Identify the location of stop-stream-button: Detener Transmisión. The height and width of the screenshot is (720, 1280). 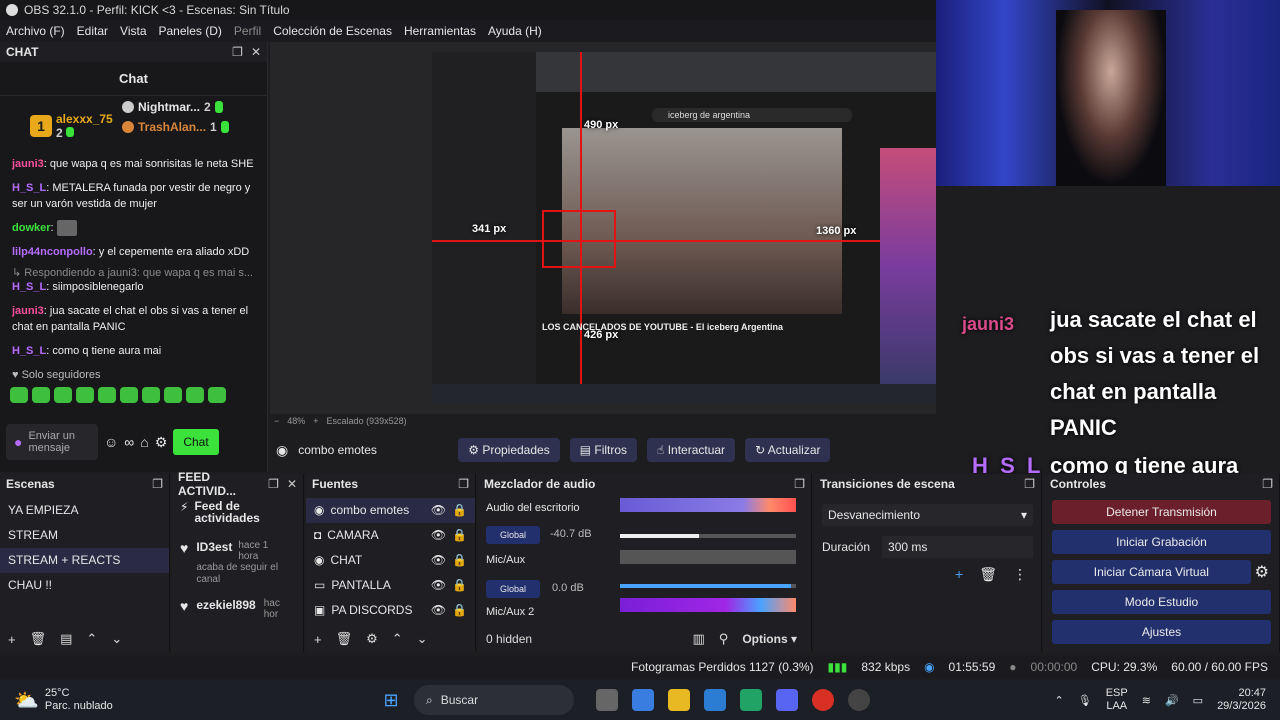
(1161, 512).